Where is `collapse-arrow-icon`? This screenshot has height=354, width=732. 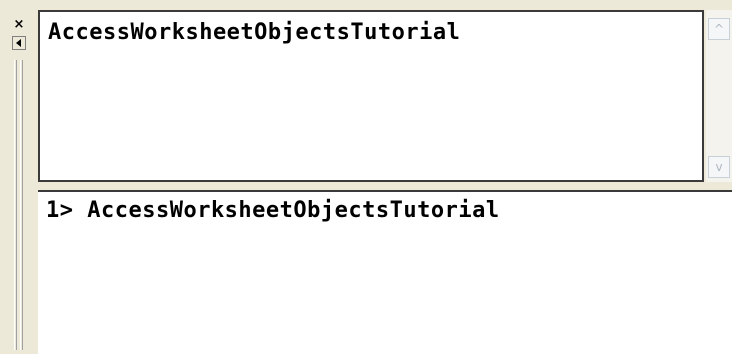
collapse-arrow-icon is located at coordinates (19, 43).